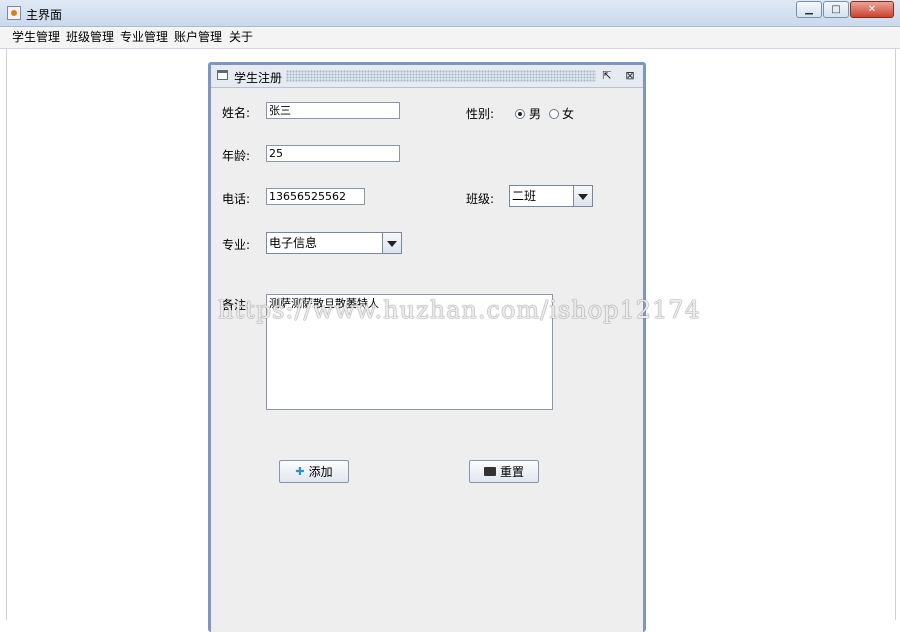 This screenshot has width=900, height=632. What do you see at coordinates (44, 15) in the screenshot?
I see `window-title: 主界面` at bounding box center [44, 15].